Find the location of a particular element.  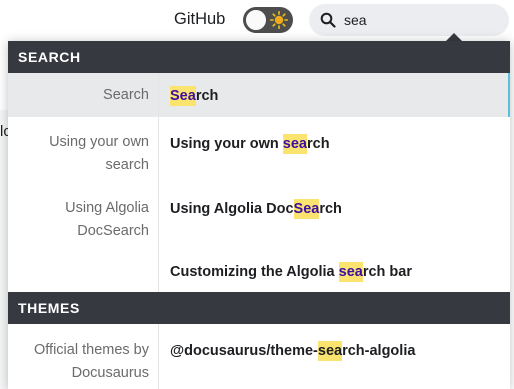

result-title: @docusaurus/theme-search-algolia is located at coordinates (293, 351).